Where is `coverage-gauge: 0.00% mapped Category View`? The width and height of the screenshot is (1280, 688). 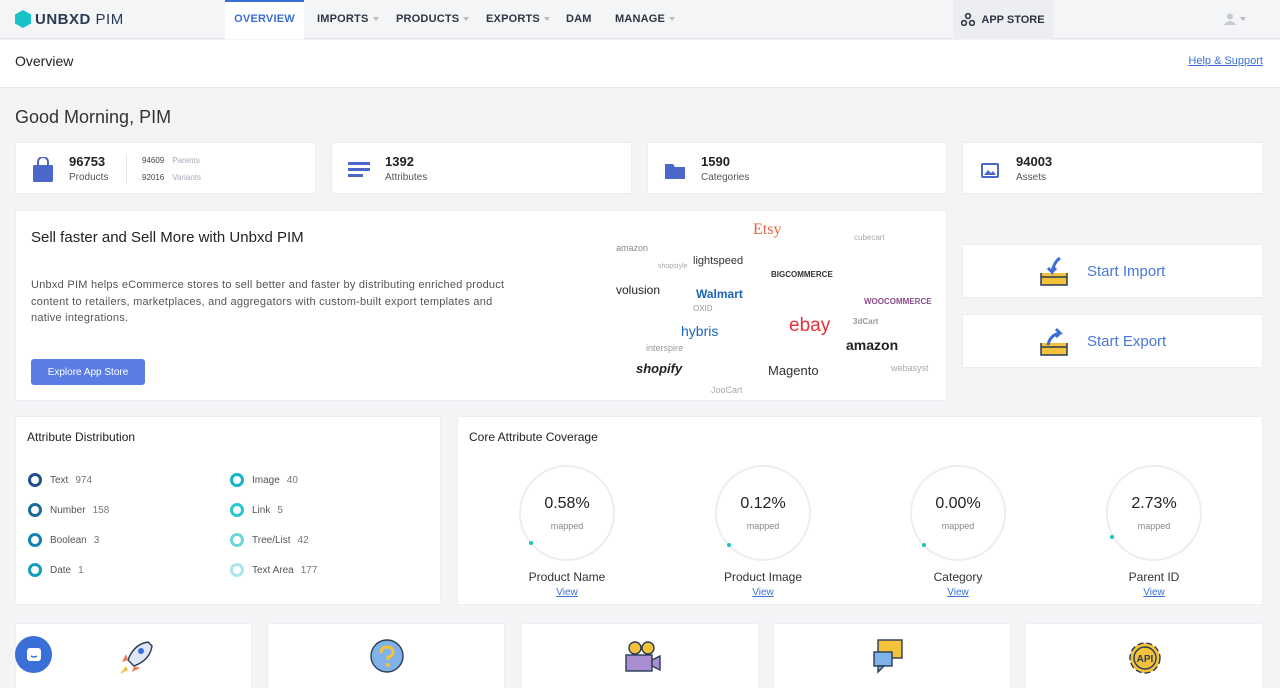
coverage-gauge: 0.00% mapped Category View is located at coordinates (958, 531).